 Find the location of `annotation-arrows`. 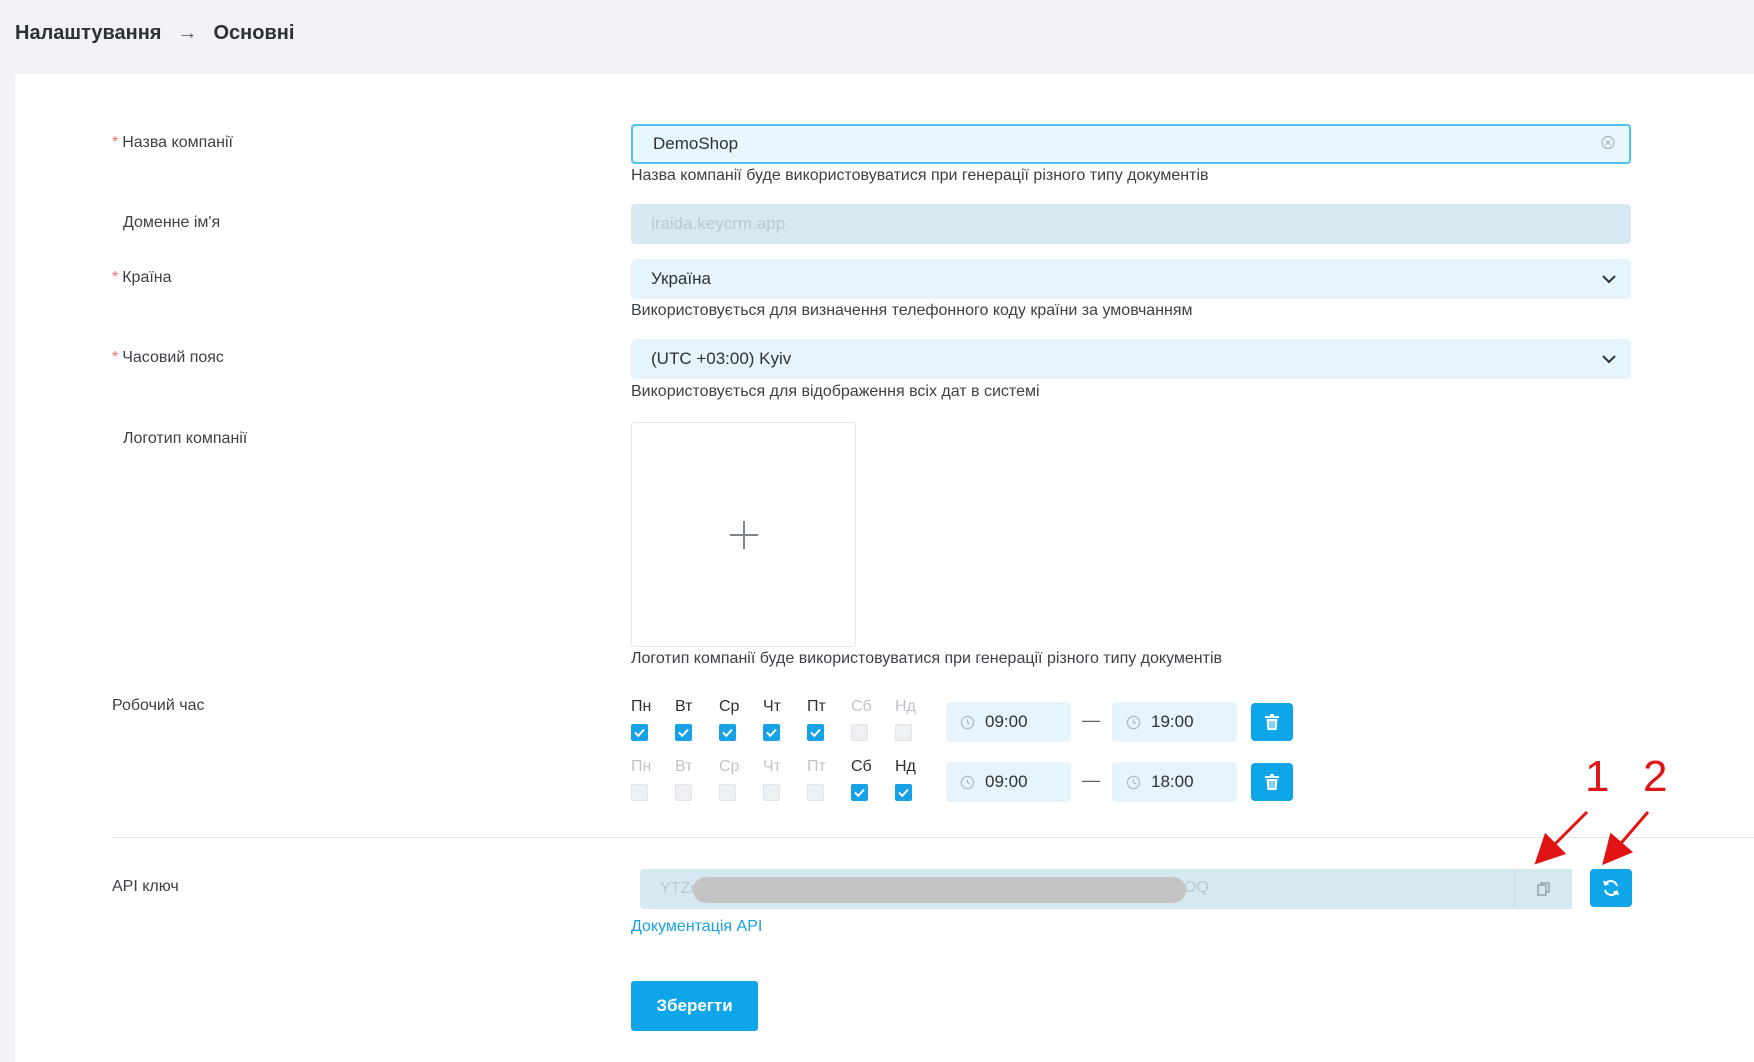

annotation-arrows is located at coordinates (1592, 838).